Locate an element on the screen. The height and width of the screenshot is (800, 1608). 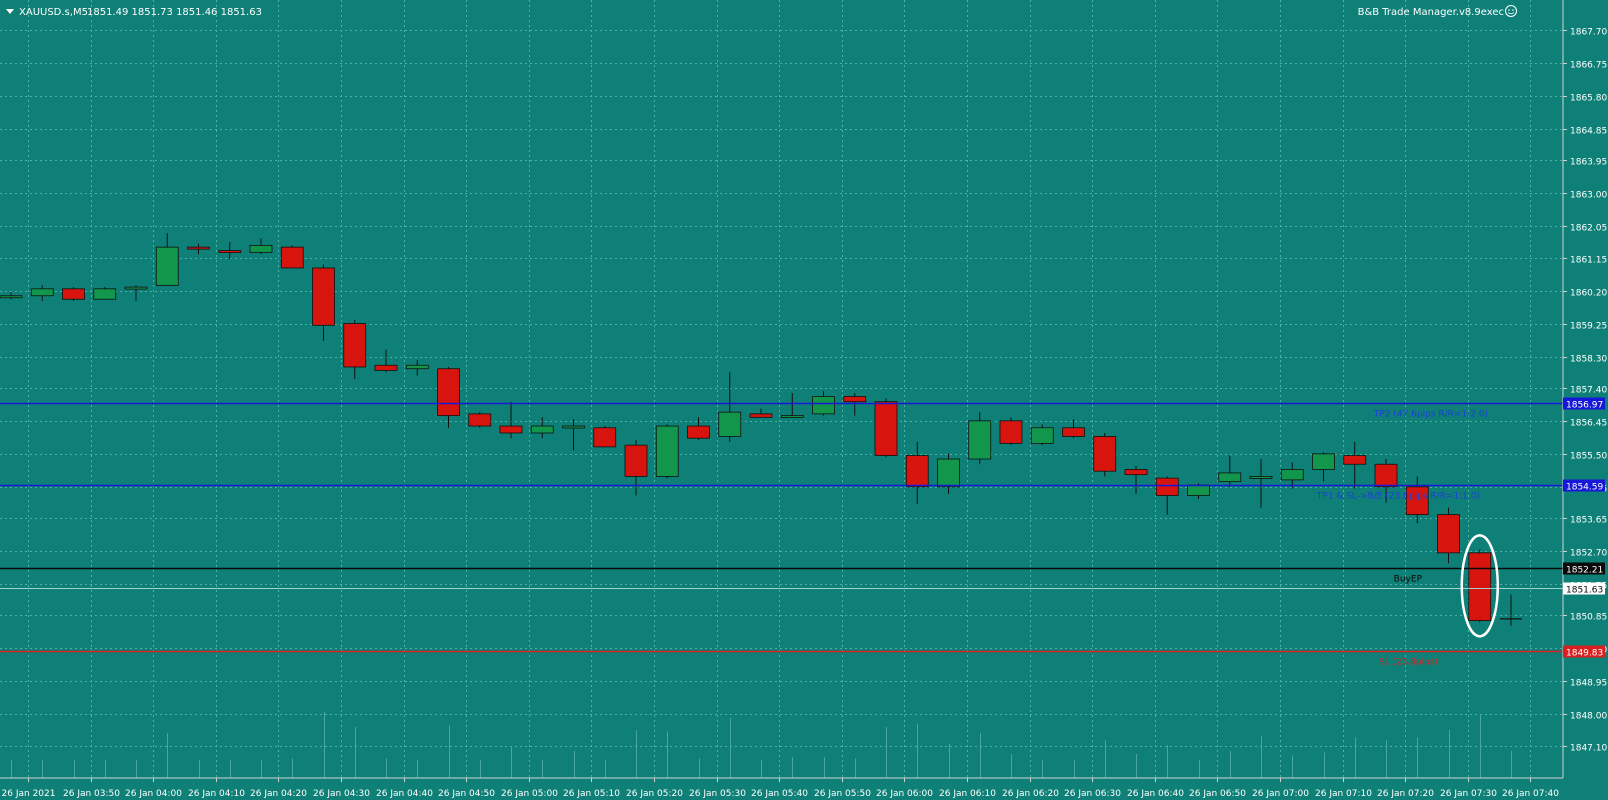
y-tick-label: 1860.20 is located at coordinates (1588, 294).